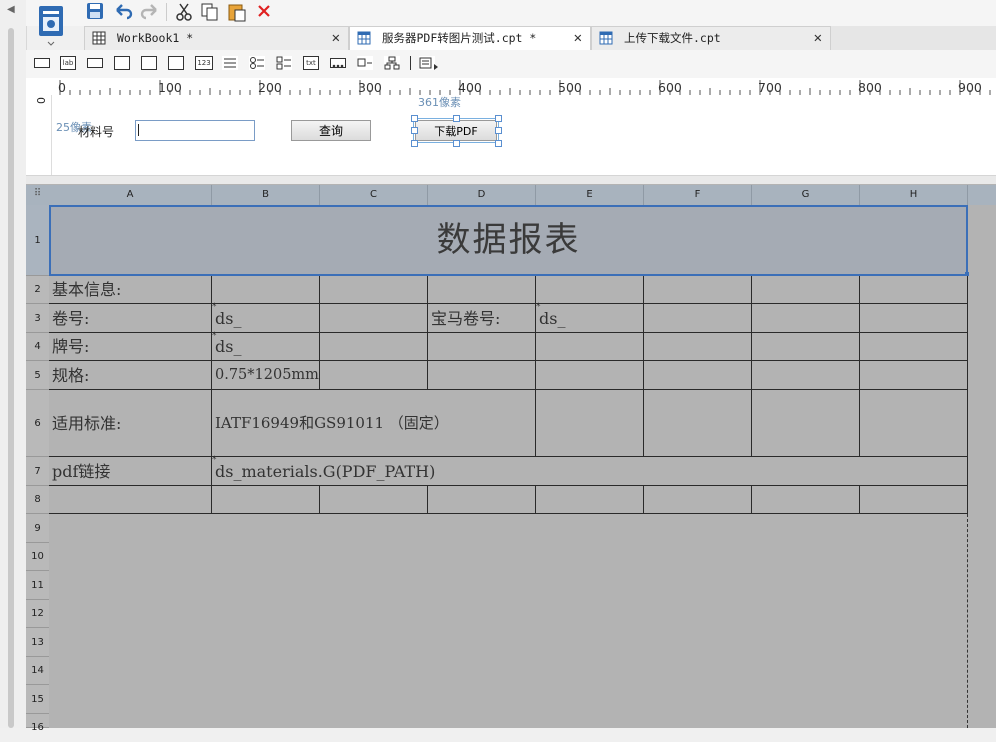  What do you see at coordinates (482, 500) in the screenshot?
I see `cell-d8` at bounding box center [482, 500].